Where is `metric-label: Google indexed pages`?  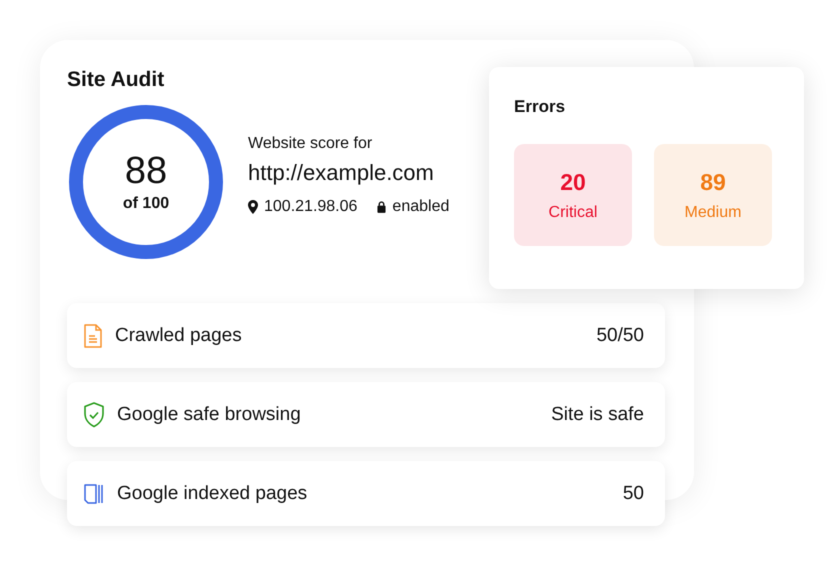
metric-label: Google indexed pages is located at coordinates (212, 493).